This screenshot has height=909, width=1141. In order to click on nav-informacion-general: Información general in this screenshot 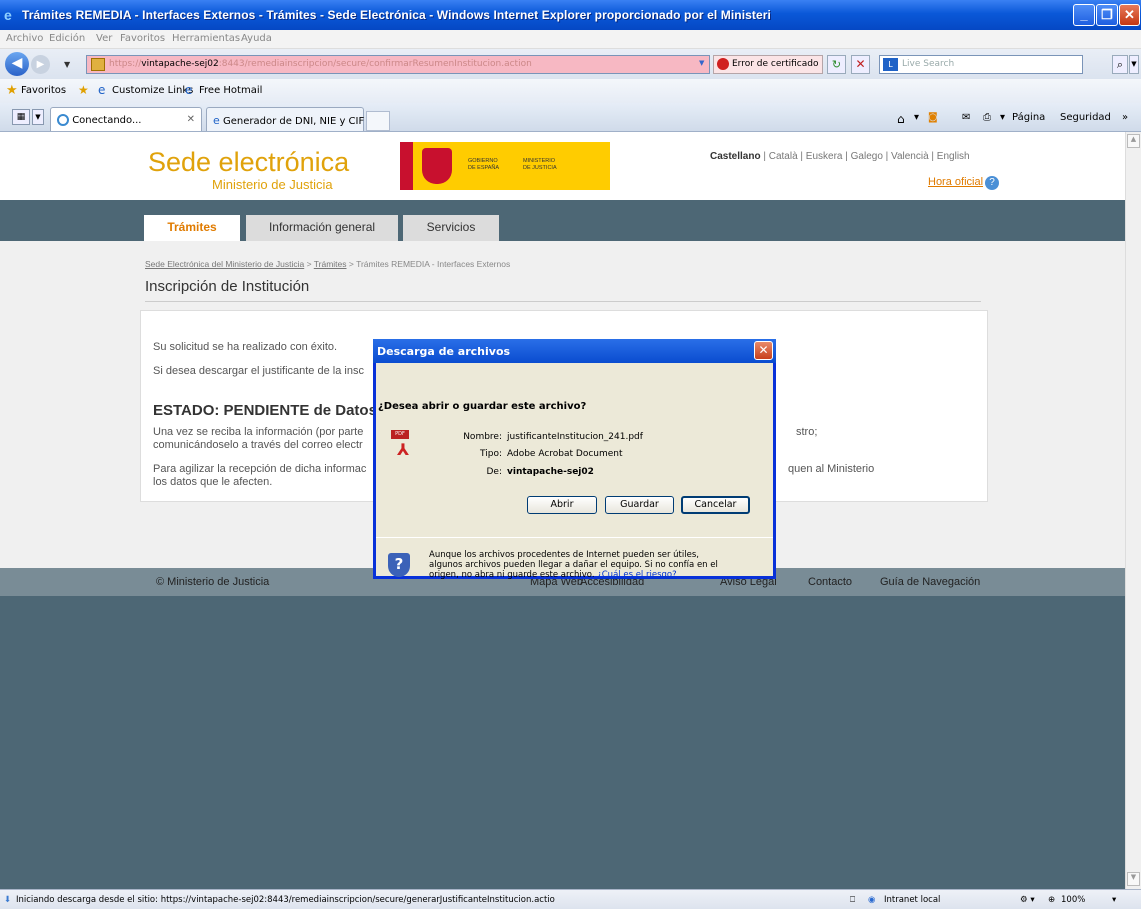, I will do `click(322, 228)`.